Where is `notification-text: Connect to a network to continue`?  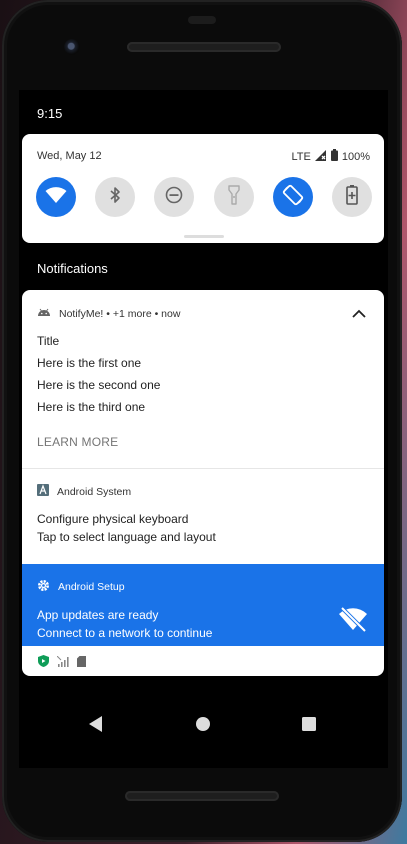
notification-text: Connect to a network to continue is located at coordinates (125, 633).